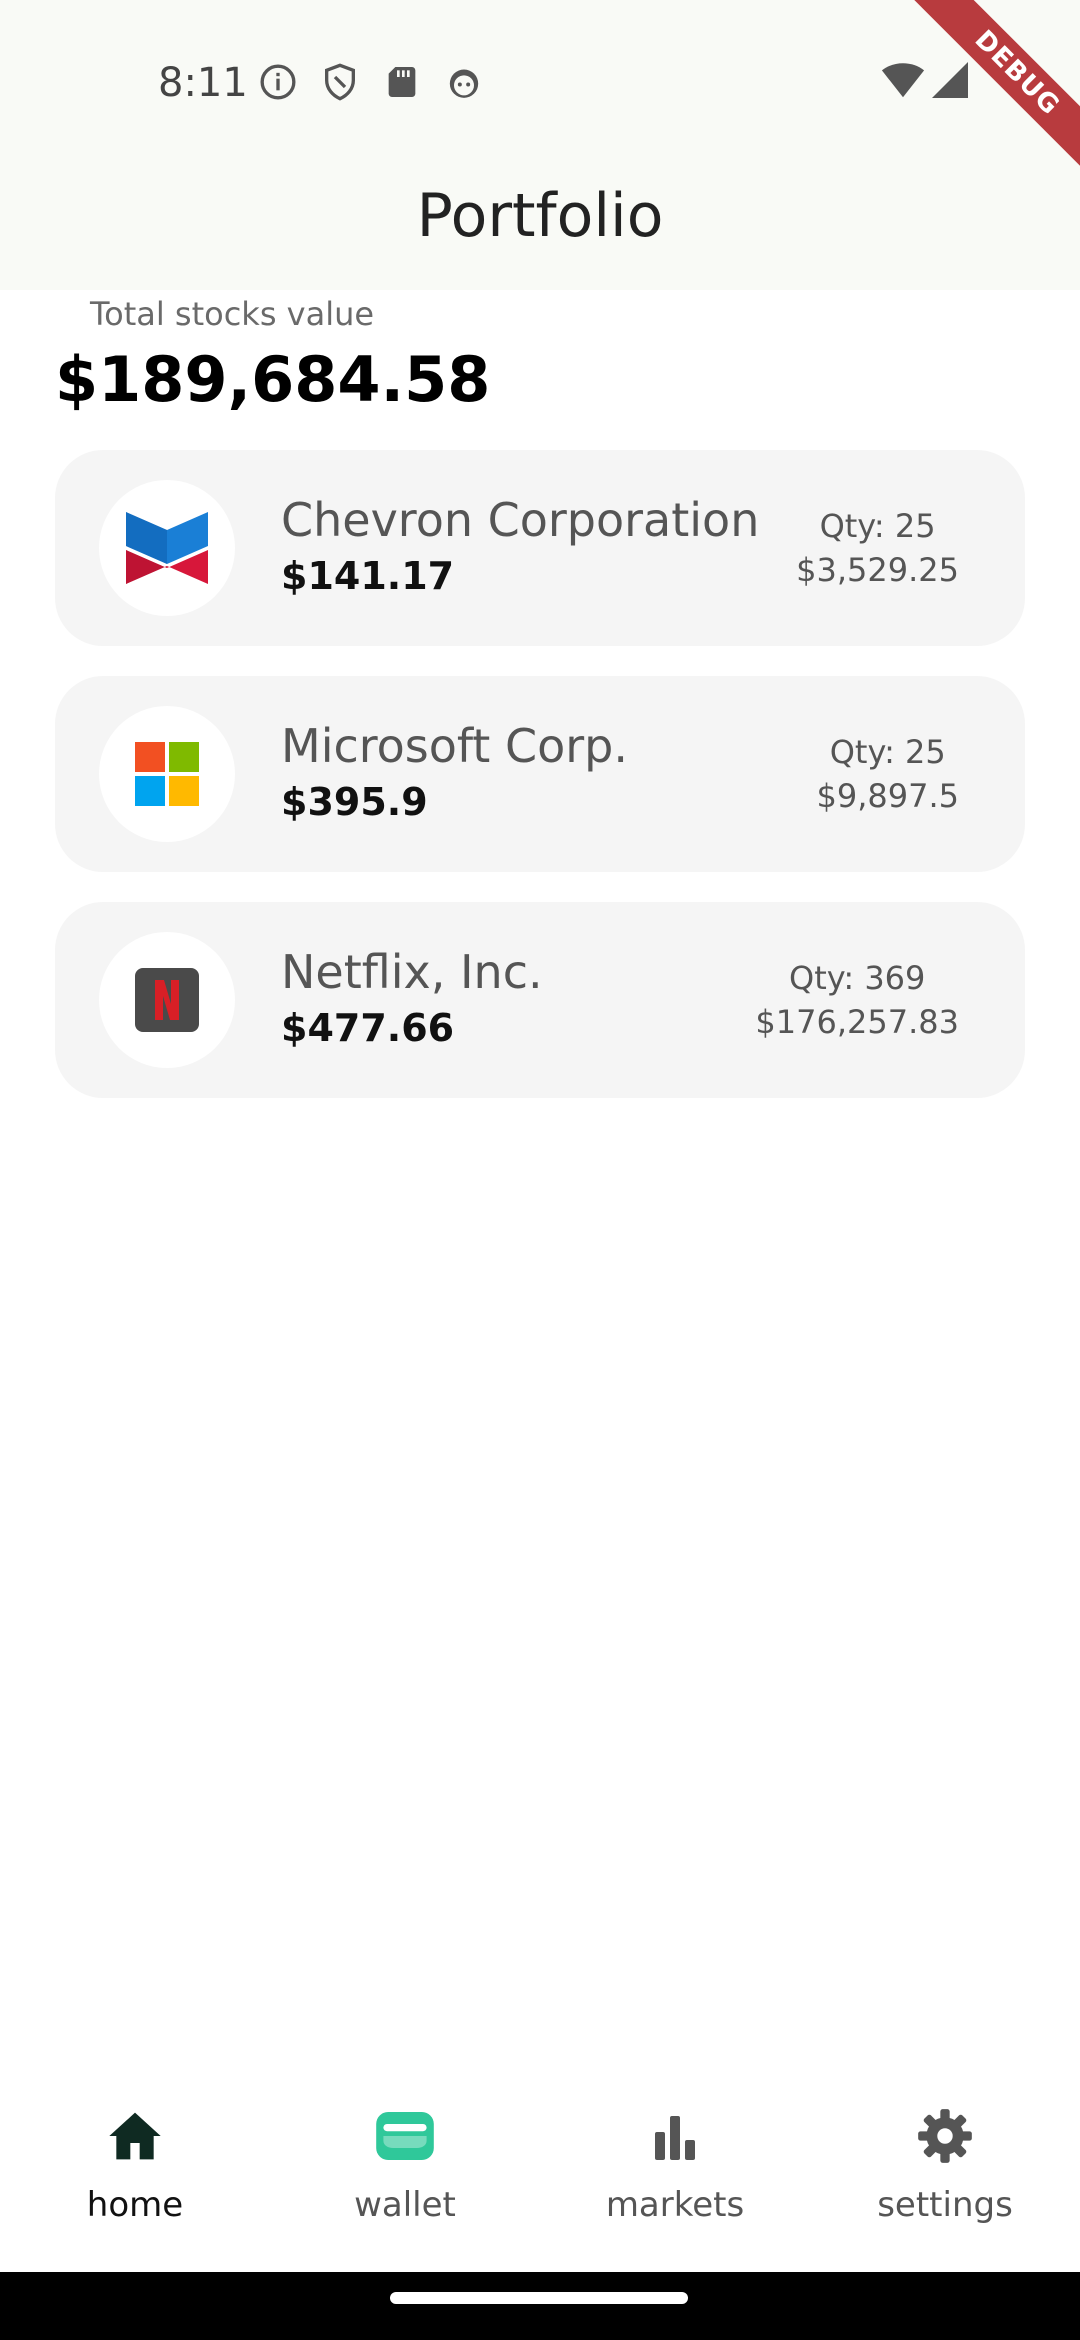 The height and width of the screenshot is (2340, 1080). Describe the element at coordinates (368, 576) in the screenshot. I see `stock-price: $141.17` at that location.